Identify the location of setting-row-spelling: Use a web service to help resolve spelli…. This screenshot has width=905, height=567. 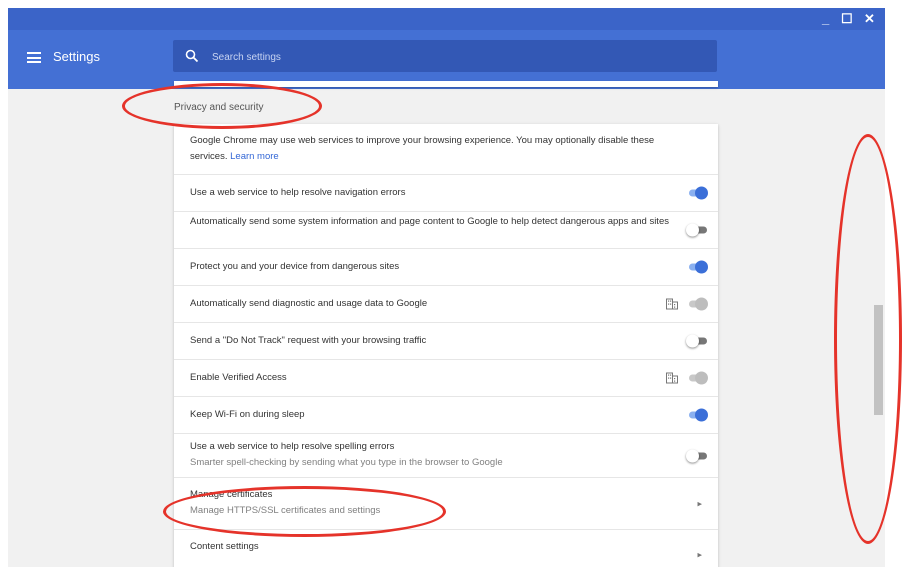
(446, 455).